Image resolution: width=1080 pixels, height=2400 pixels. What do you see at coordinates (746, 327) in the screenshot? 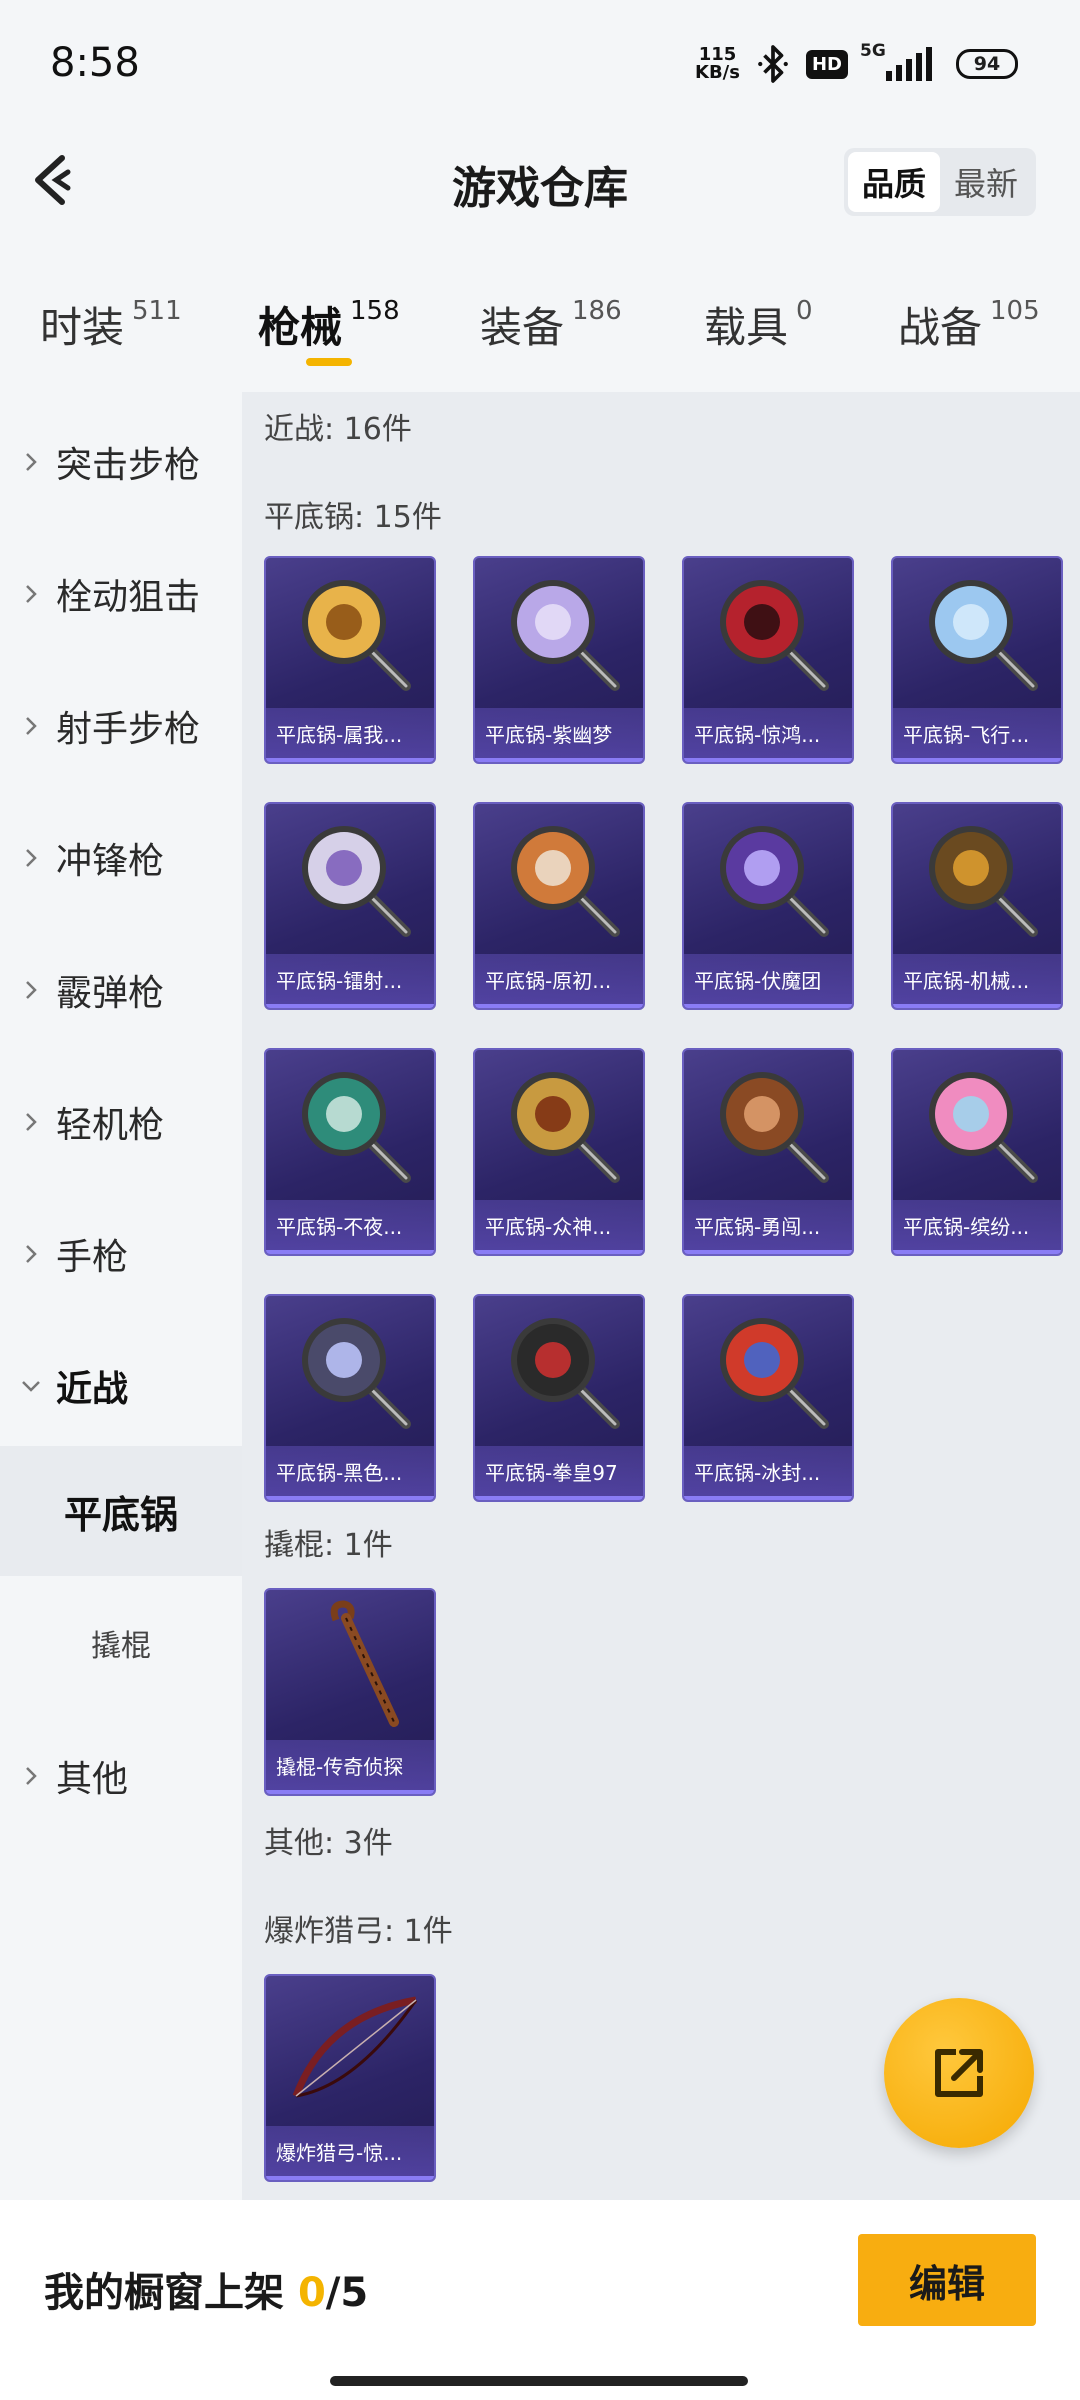
I see `tab-label: 载具` at bounding box center [746, 327].